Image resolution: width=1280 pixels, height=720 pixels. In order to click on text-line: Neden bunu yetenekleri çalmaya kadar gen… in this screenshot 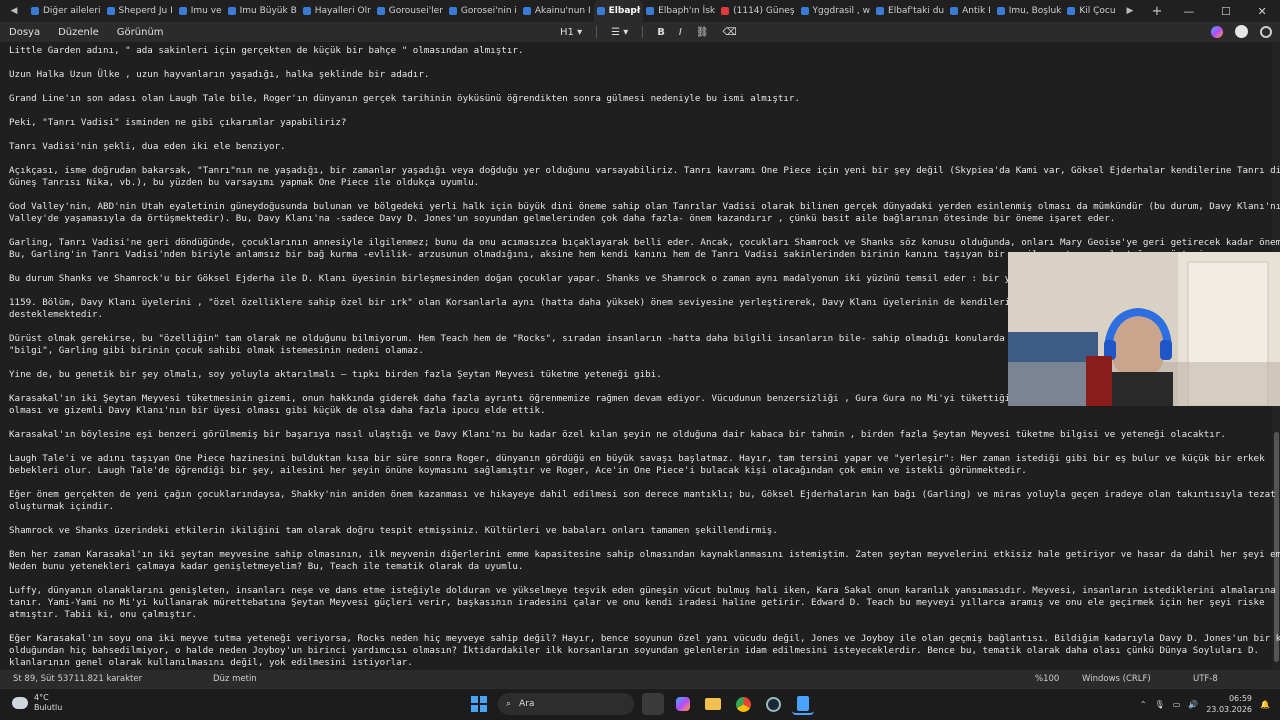, I will do `click(266, 566)`.